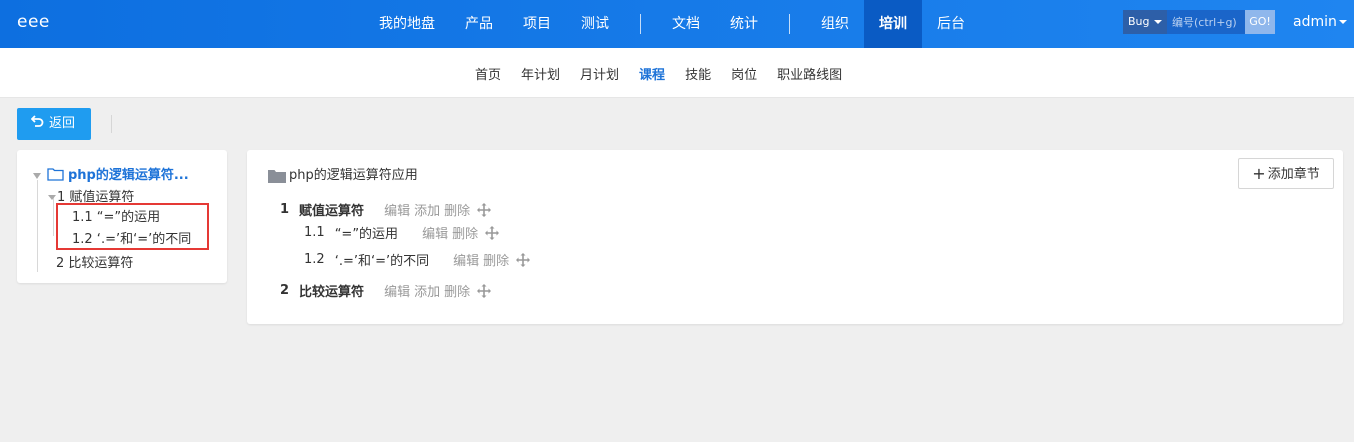 The height and width of the screenshot is (442, 1354). I want to click on section-number: 1.2, so click(314, 259).